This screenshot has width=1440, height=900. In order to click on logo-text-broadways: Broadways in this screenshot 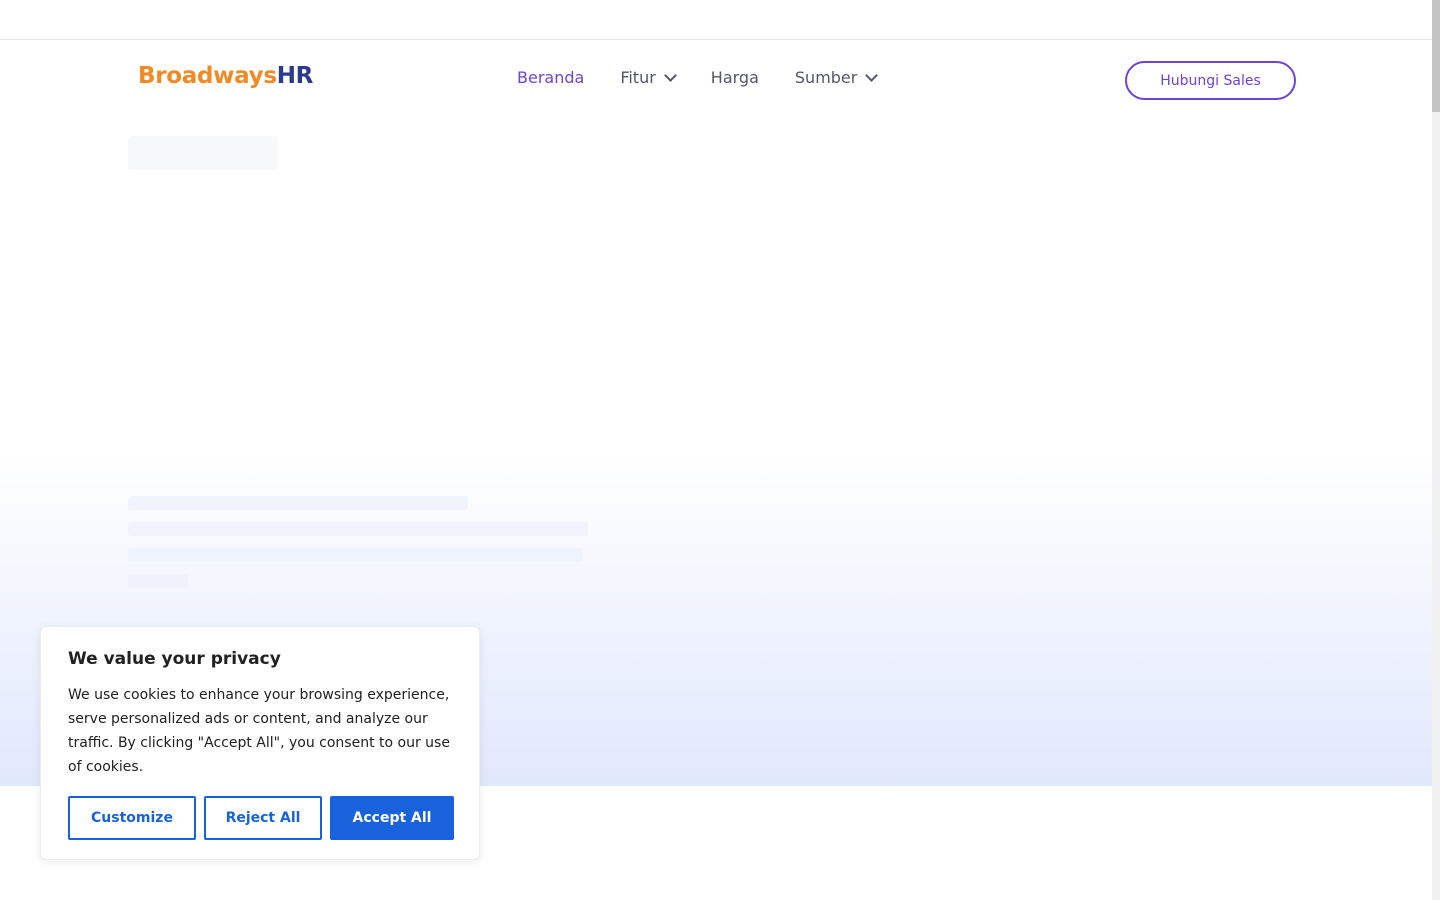, I will do `click(207, 76)`.